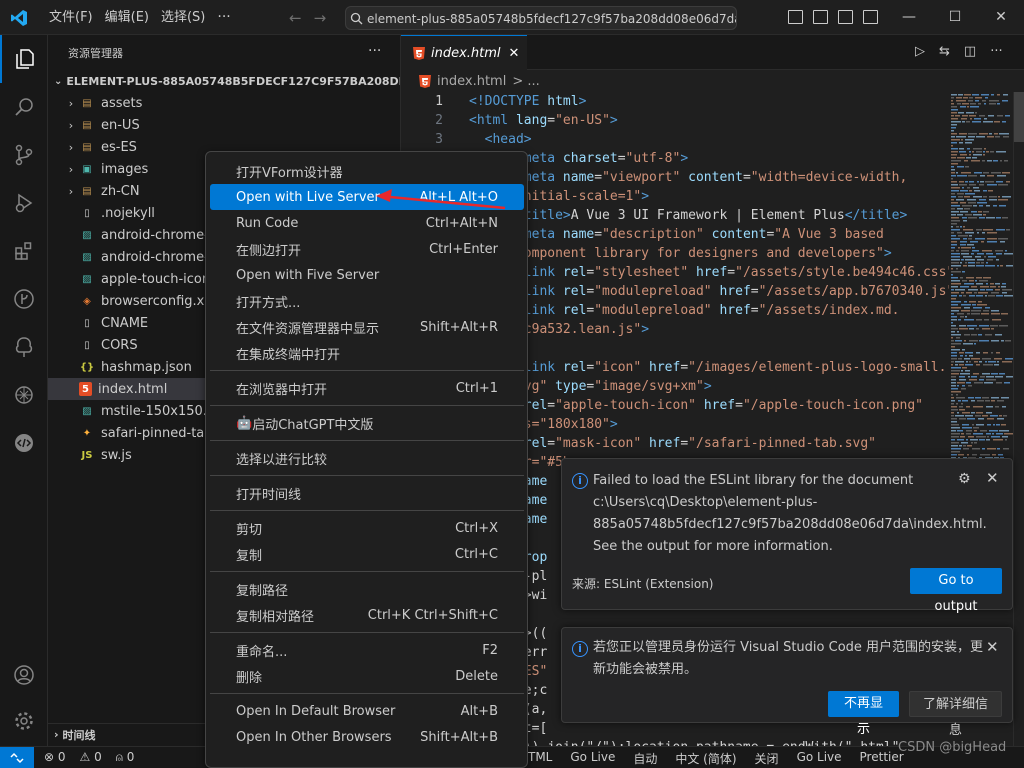  Describe the element at coordinates (367, 353) in the screenshot. I see `context-menu-item: 在集成终端中打开` at that location.